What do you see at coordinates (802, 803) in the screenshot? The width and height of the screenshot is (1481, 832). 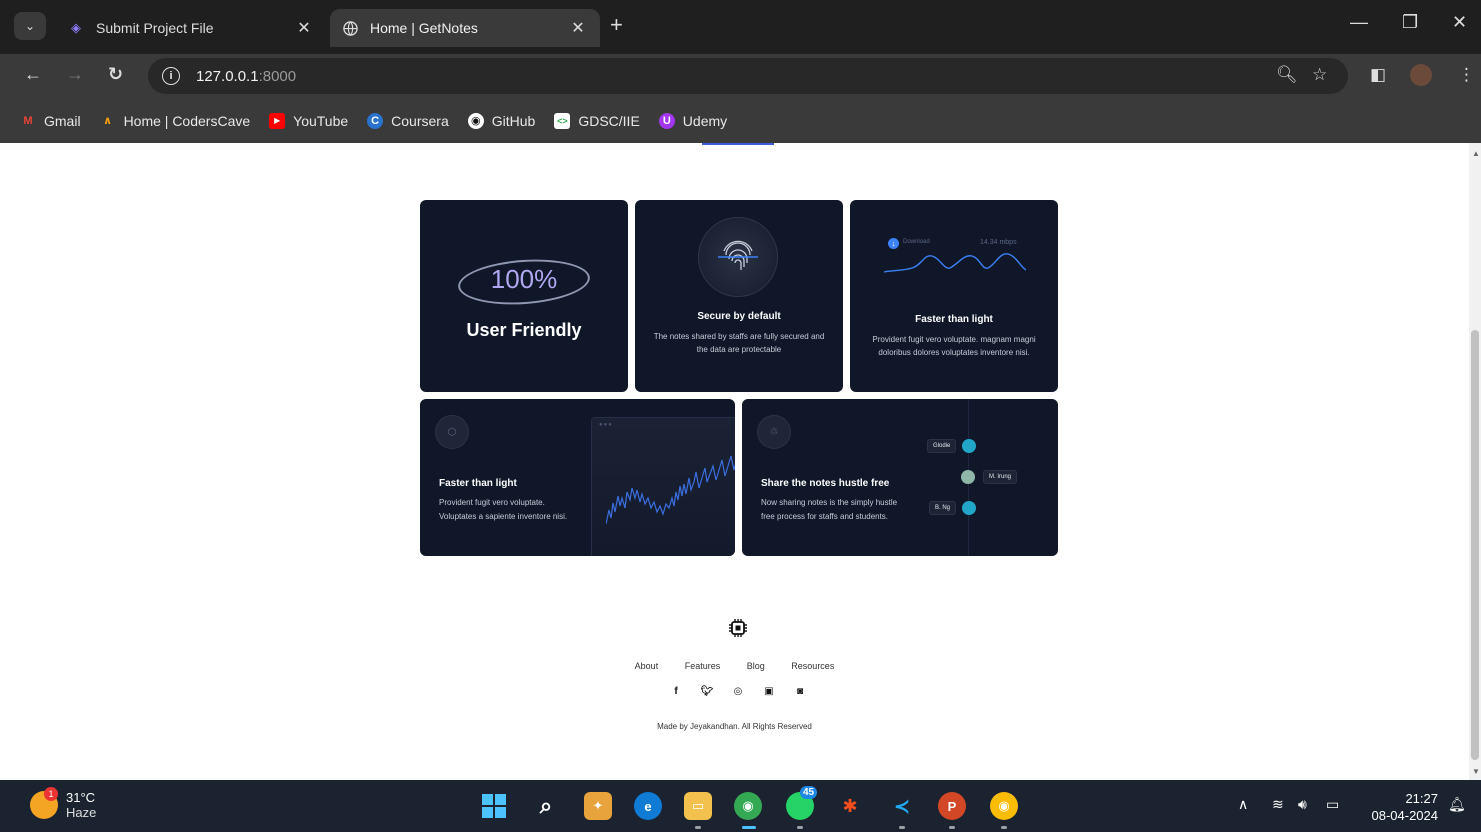 I see `whatsapp-icon: 45` at bounding box center [802, 803].